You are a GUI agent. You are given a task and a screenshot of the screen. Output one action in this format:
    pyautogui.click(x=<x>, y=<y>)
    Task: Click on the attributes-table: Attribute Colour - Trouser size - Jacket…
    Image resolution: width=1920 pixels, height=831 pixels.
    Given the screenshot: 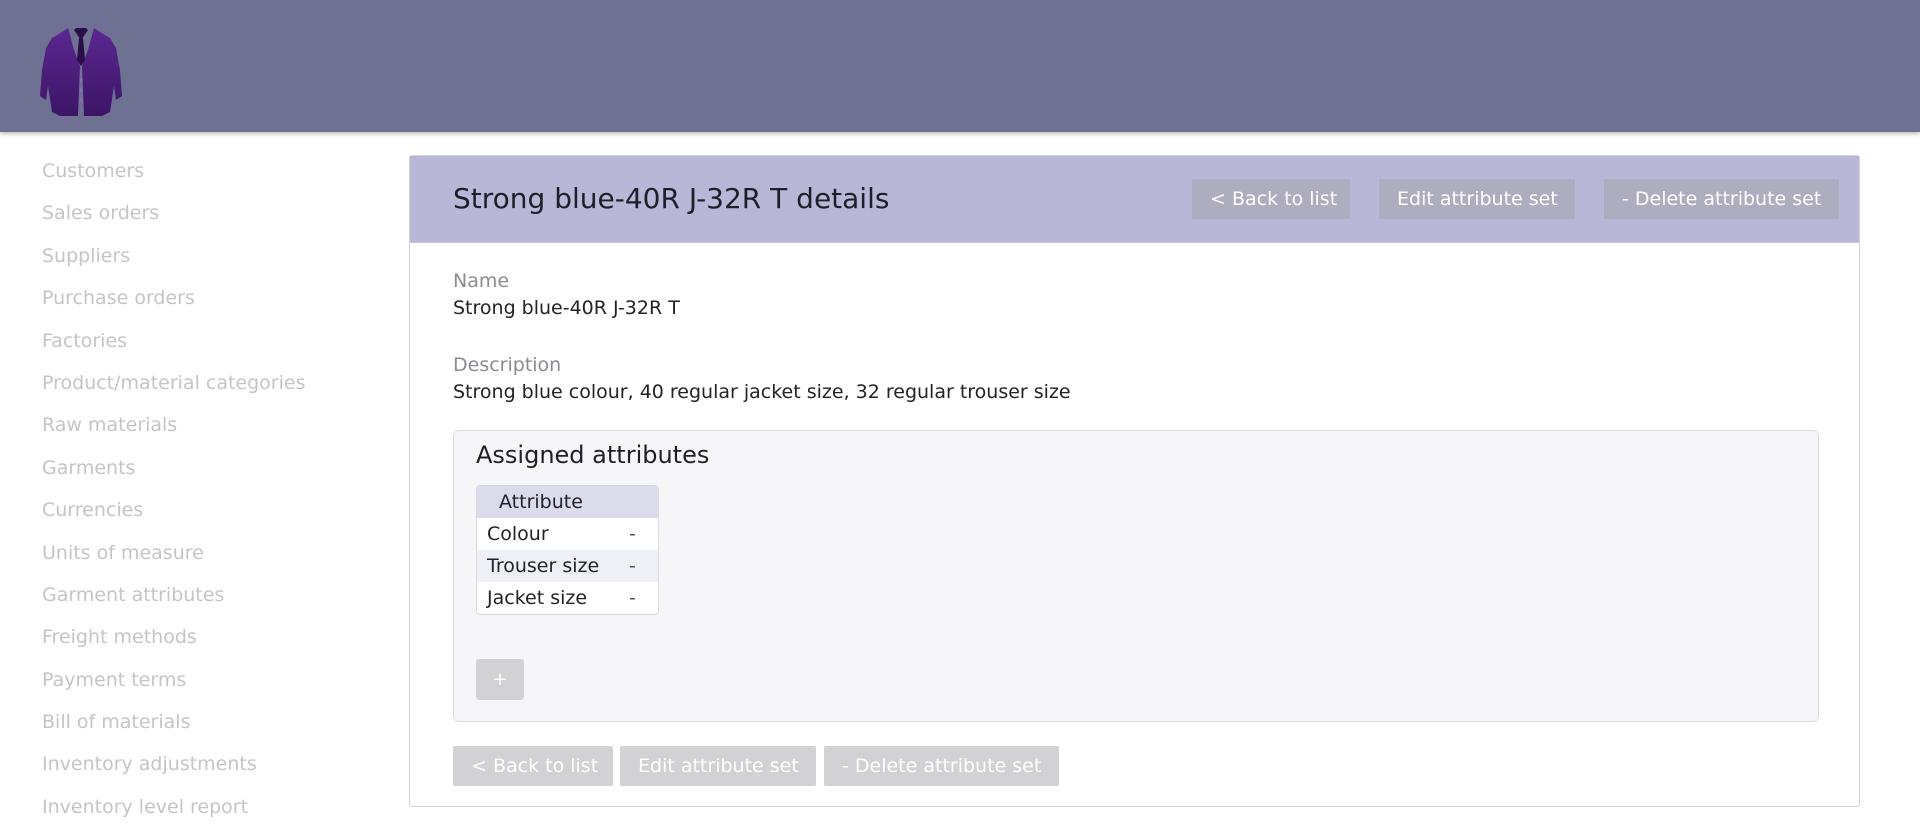 What is the action you would take?
    pyautogui.click(x=567, y=550)
    